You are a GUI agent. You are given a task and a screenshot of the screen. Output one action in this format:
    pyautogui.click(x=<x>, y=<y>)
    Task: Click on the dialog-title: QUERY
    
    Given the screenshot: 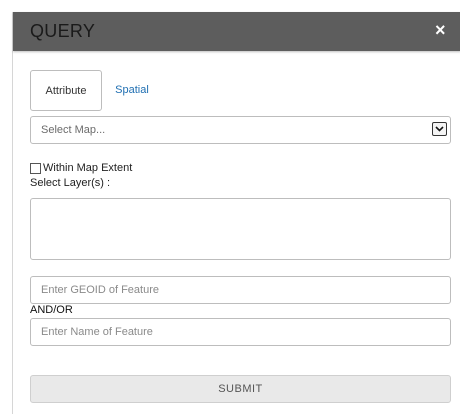 What is the action you would take?
    pyautogui.click(x=63, y=31)
    